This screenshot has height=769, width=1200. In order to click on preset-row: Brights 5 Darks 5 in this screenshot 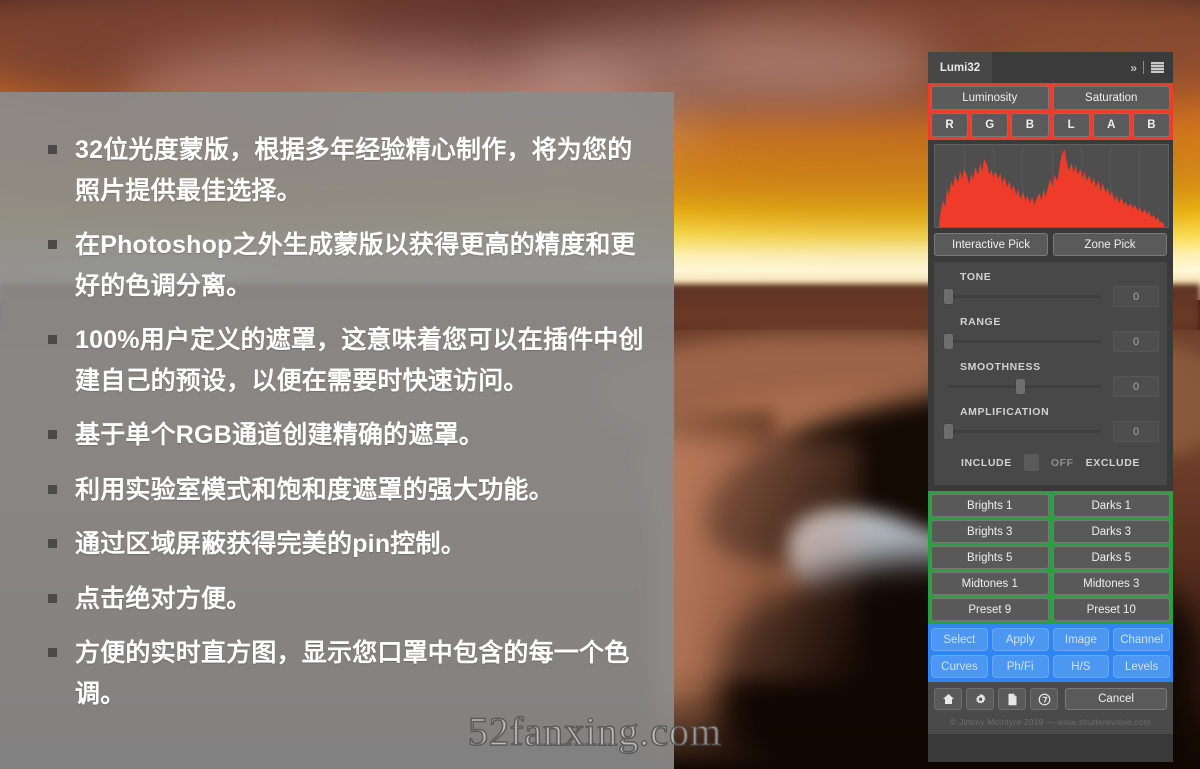, I will do `click(1050, 557)`.